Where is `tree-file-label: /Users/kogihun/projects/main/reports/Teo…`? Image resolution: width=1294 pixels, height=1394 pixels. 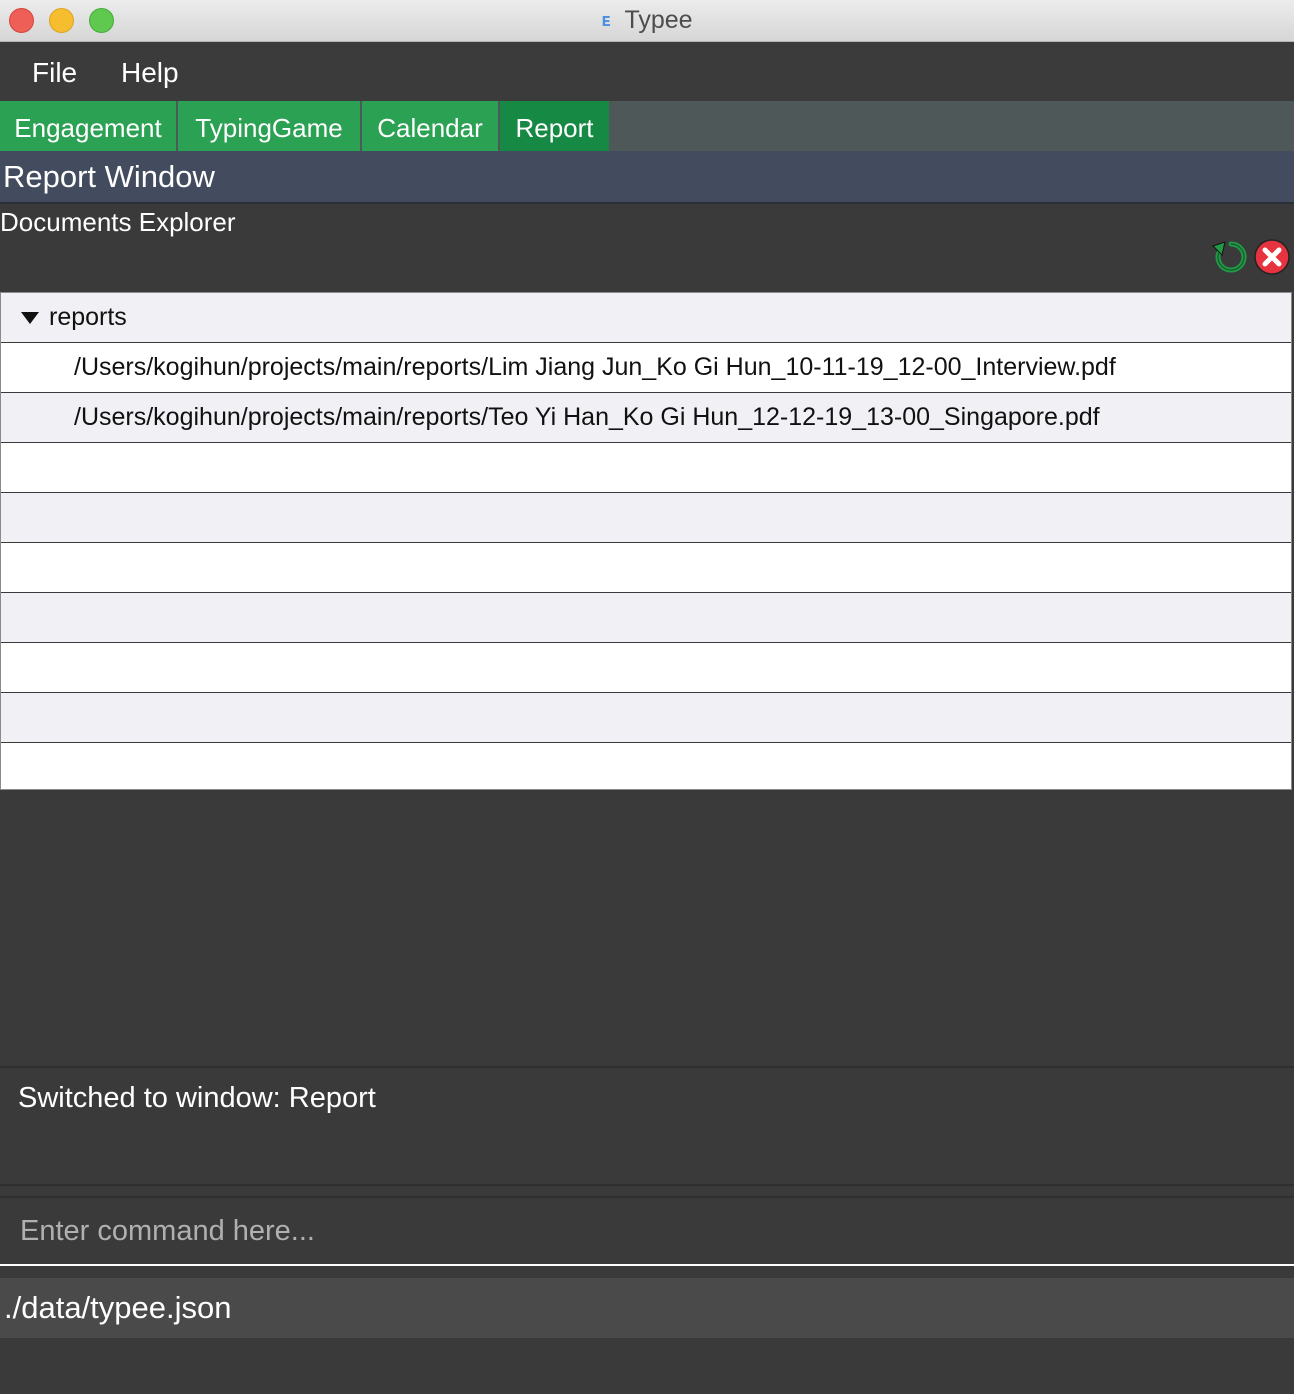 tree-file-label: /Users/kogihun/projects/main/reports/Teo… is located at coordinates (587, 417).